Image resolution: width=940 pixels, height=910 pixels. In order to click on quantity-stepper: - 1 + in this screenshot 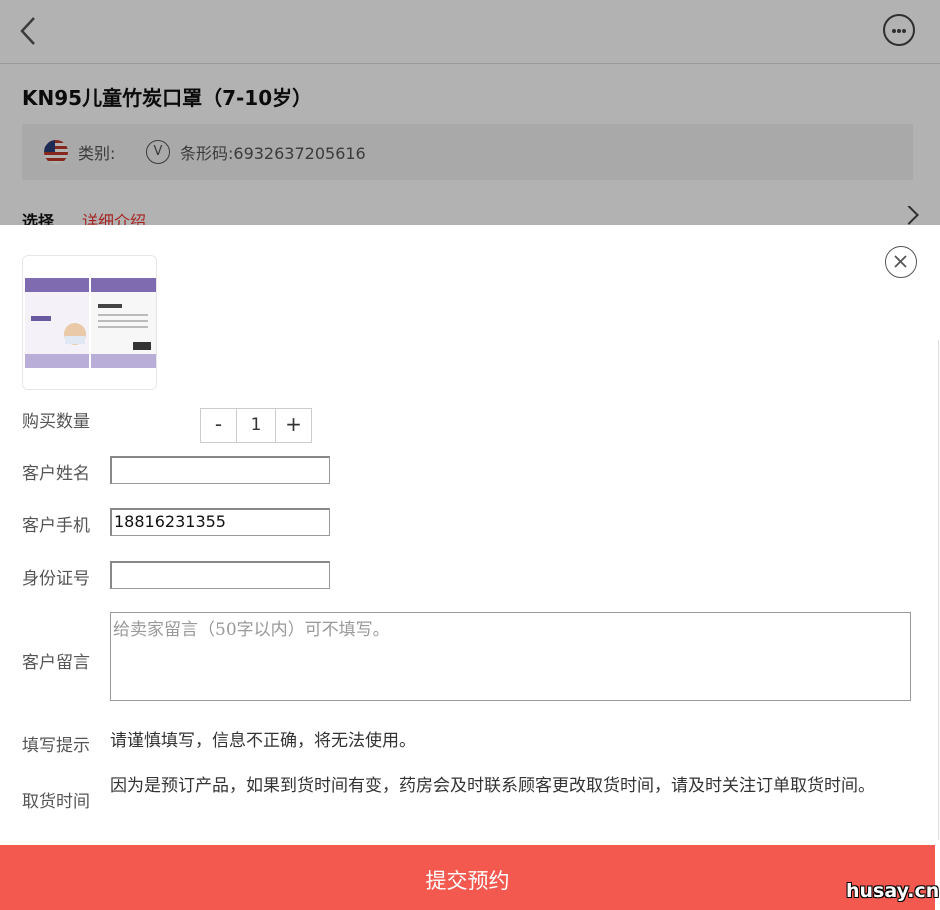, I will do `click(256, 425)`.